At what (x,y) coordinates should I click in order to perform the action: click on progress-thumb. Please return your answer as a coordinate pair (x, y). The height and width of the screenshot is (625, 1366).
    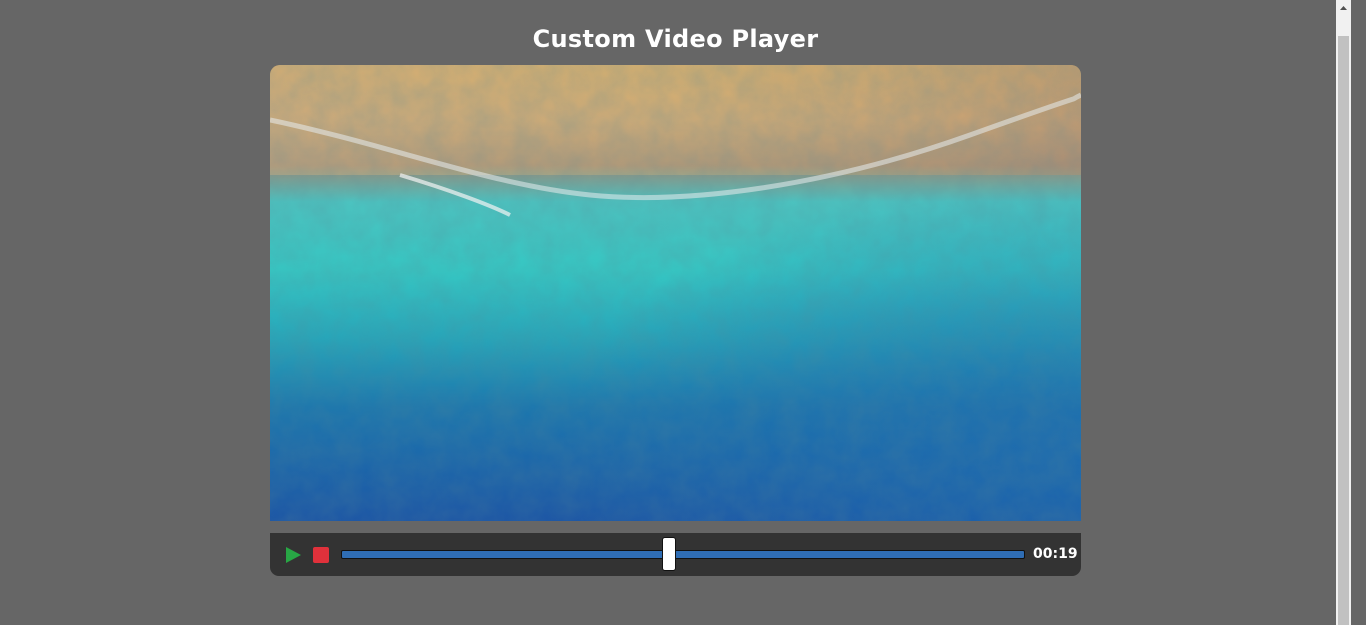
    Looking at the image, I should click on (669, 554).